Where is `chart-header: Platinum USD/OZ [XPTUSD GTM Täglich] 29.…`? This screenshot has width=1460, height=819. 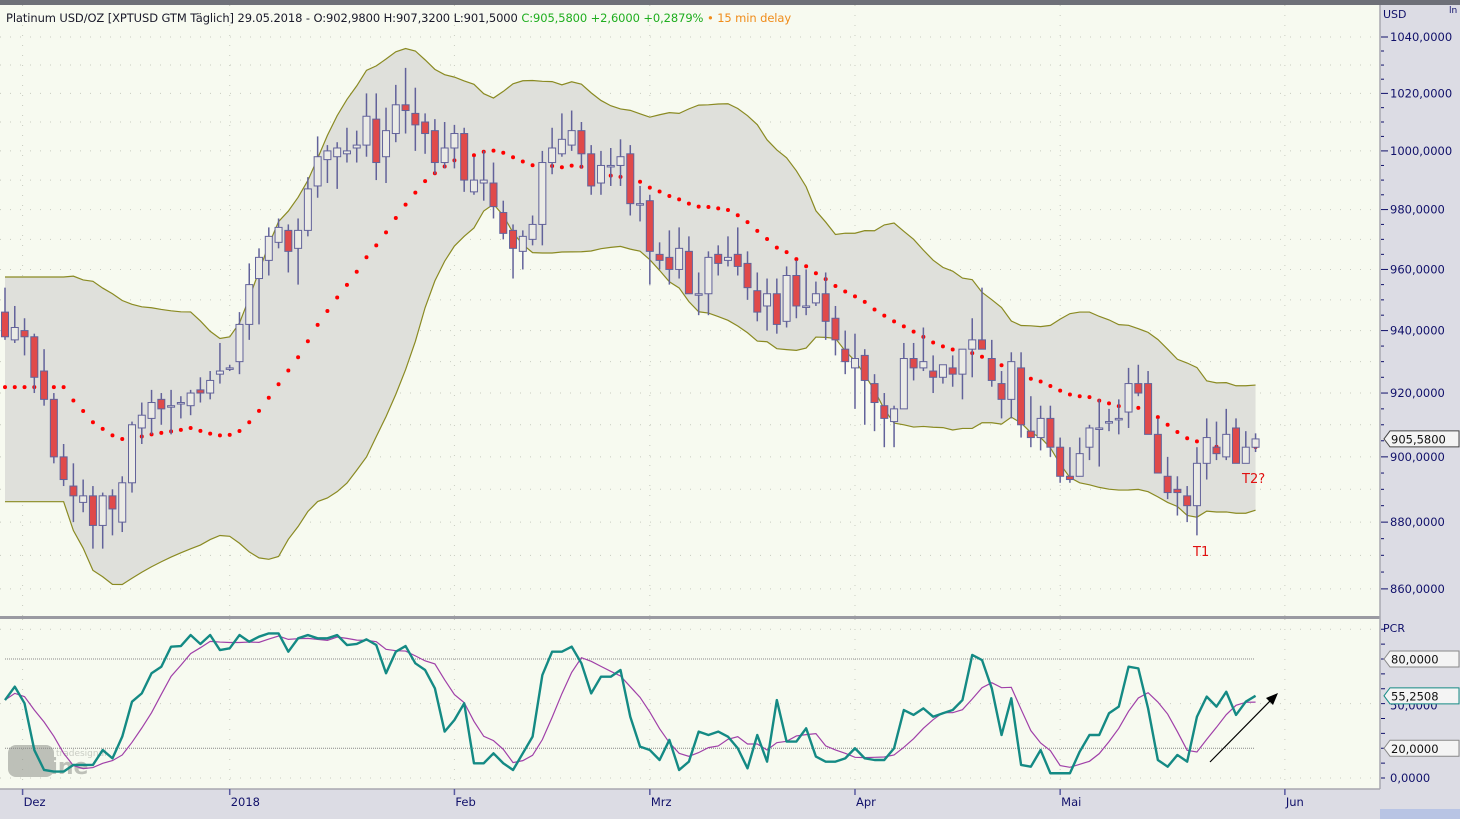
chart-header: Platinum USD/OZ [XPTUSD GTM Täglich] 29.… is located at coordinates (398, 18).